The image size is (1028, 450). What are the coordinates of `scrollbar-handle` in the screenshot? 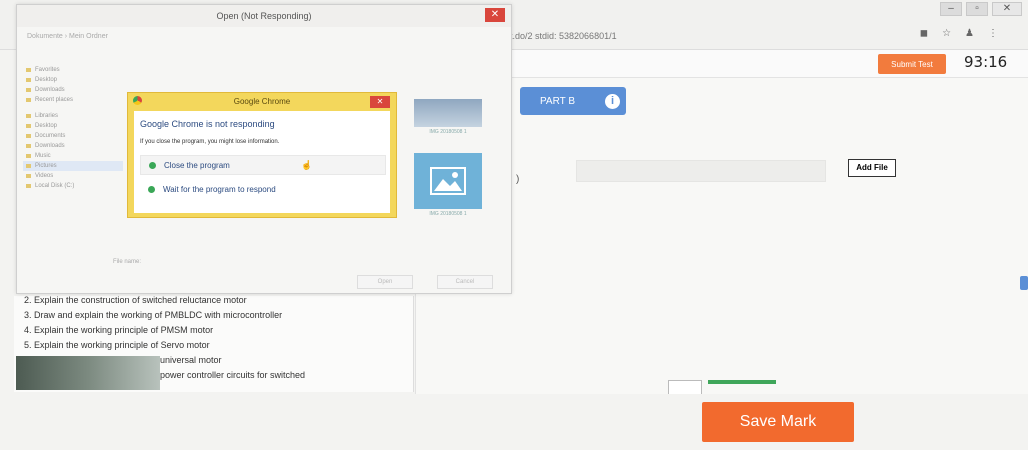 It's located at (1024, 283).